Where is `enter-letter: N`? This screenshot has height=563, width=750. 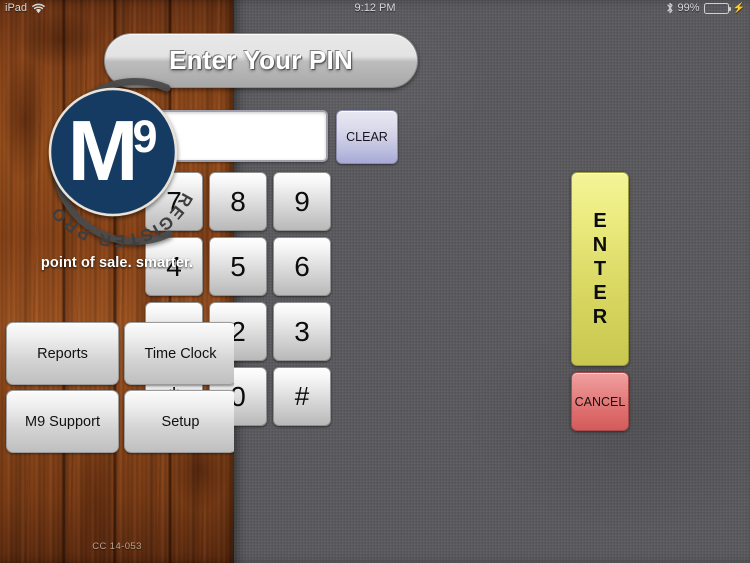 enter-letter: N is located at coordinates (600, 244).